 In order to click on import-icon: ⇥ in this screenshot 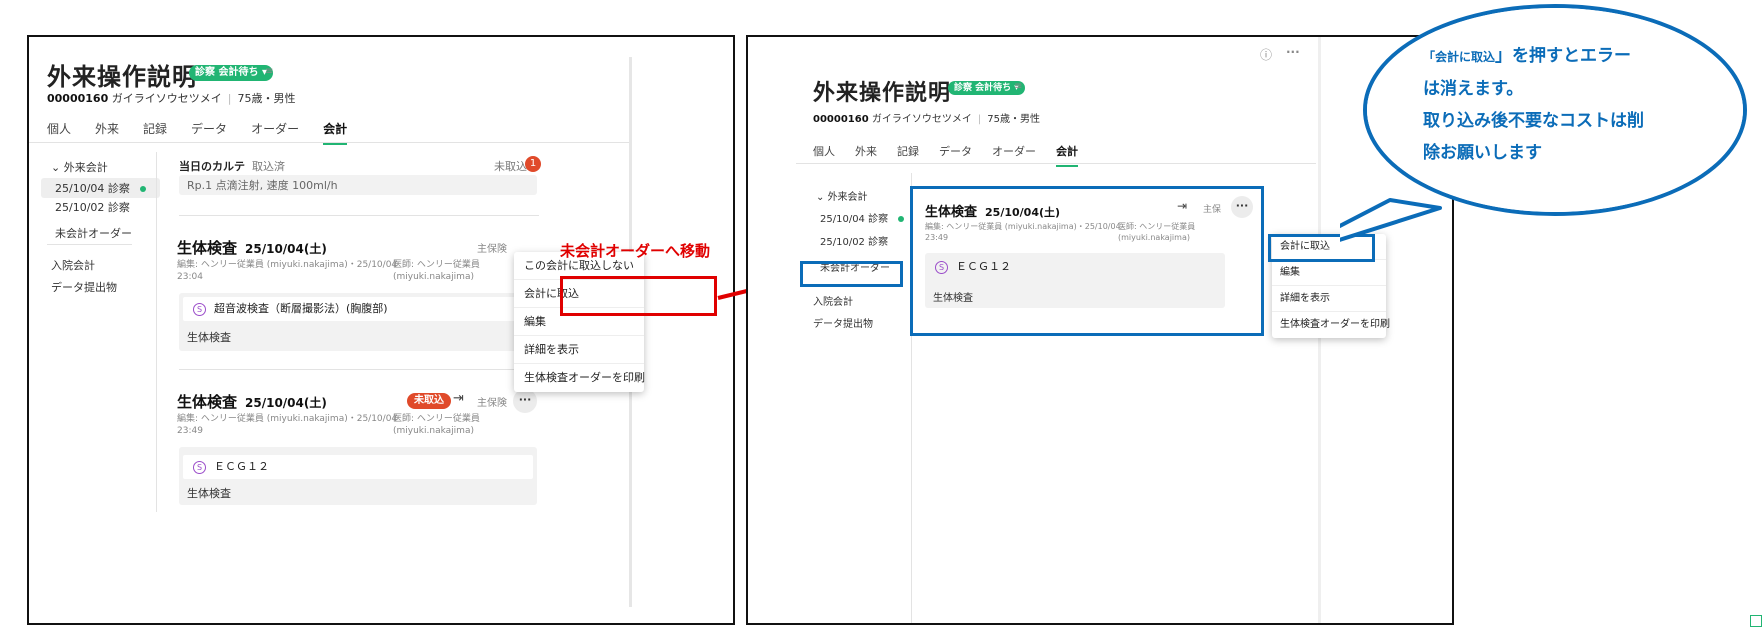, I will do `click(458, 398)`.